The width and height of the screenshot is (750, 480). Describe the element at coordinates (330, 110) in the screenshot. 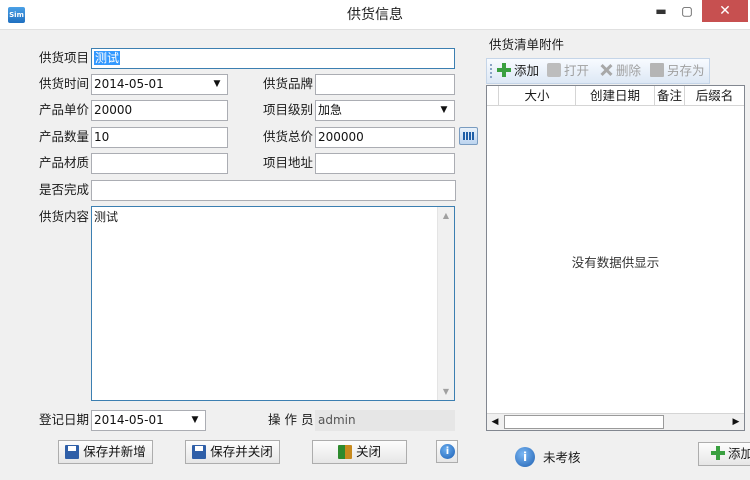

I see `level-value: 加急` at that location.